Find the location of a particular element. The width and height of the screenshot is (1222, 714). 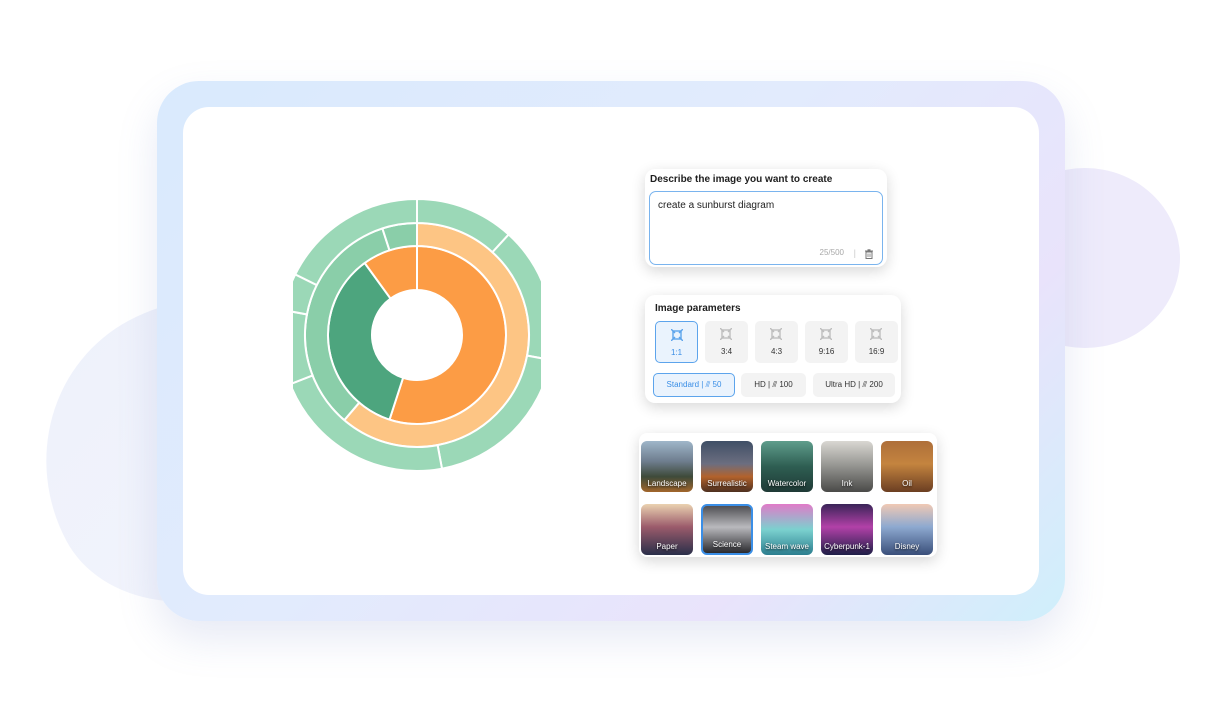

ratio-label: 4:3 is located at coordinates (776, 351).